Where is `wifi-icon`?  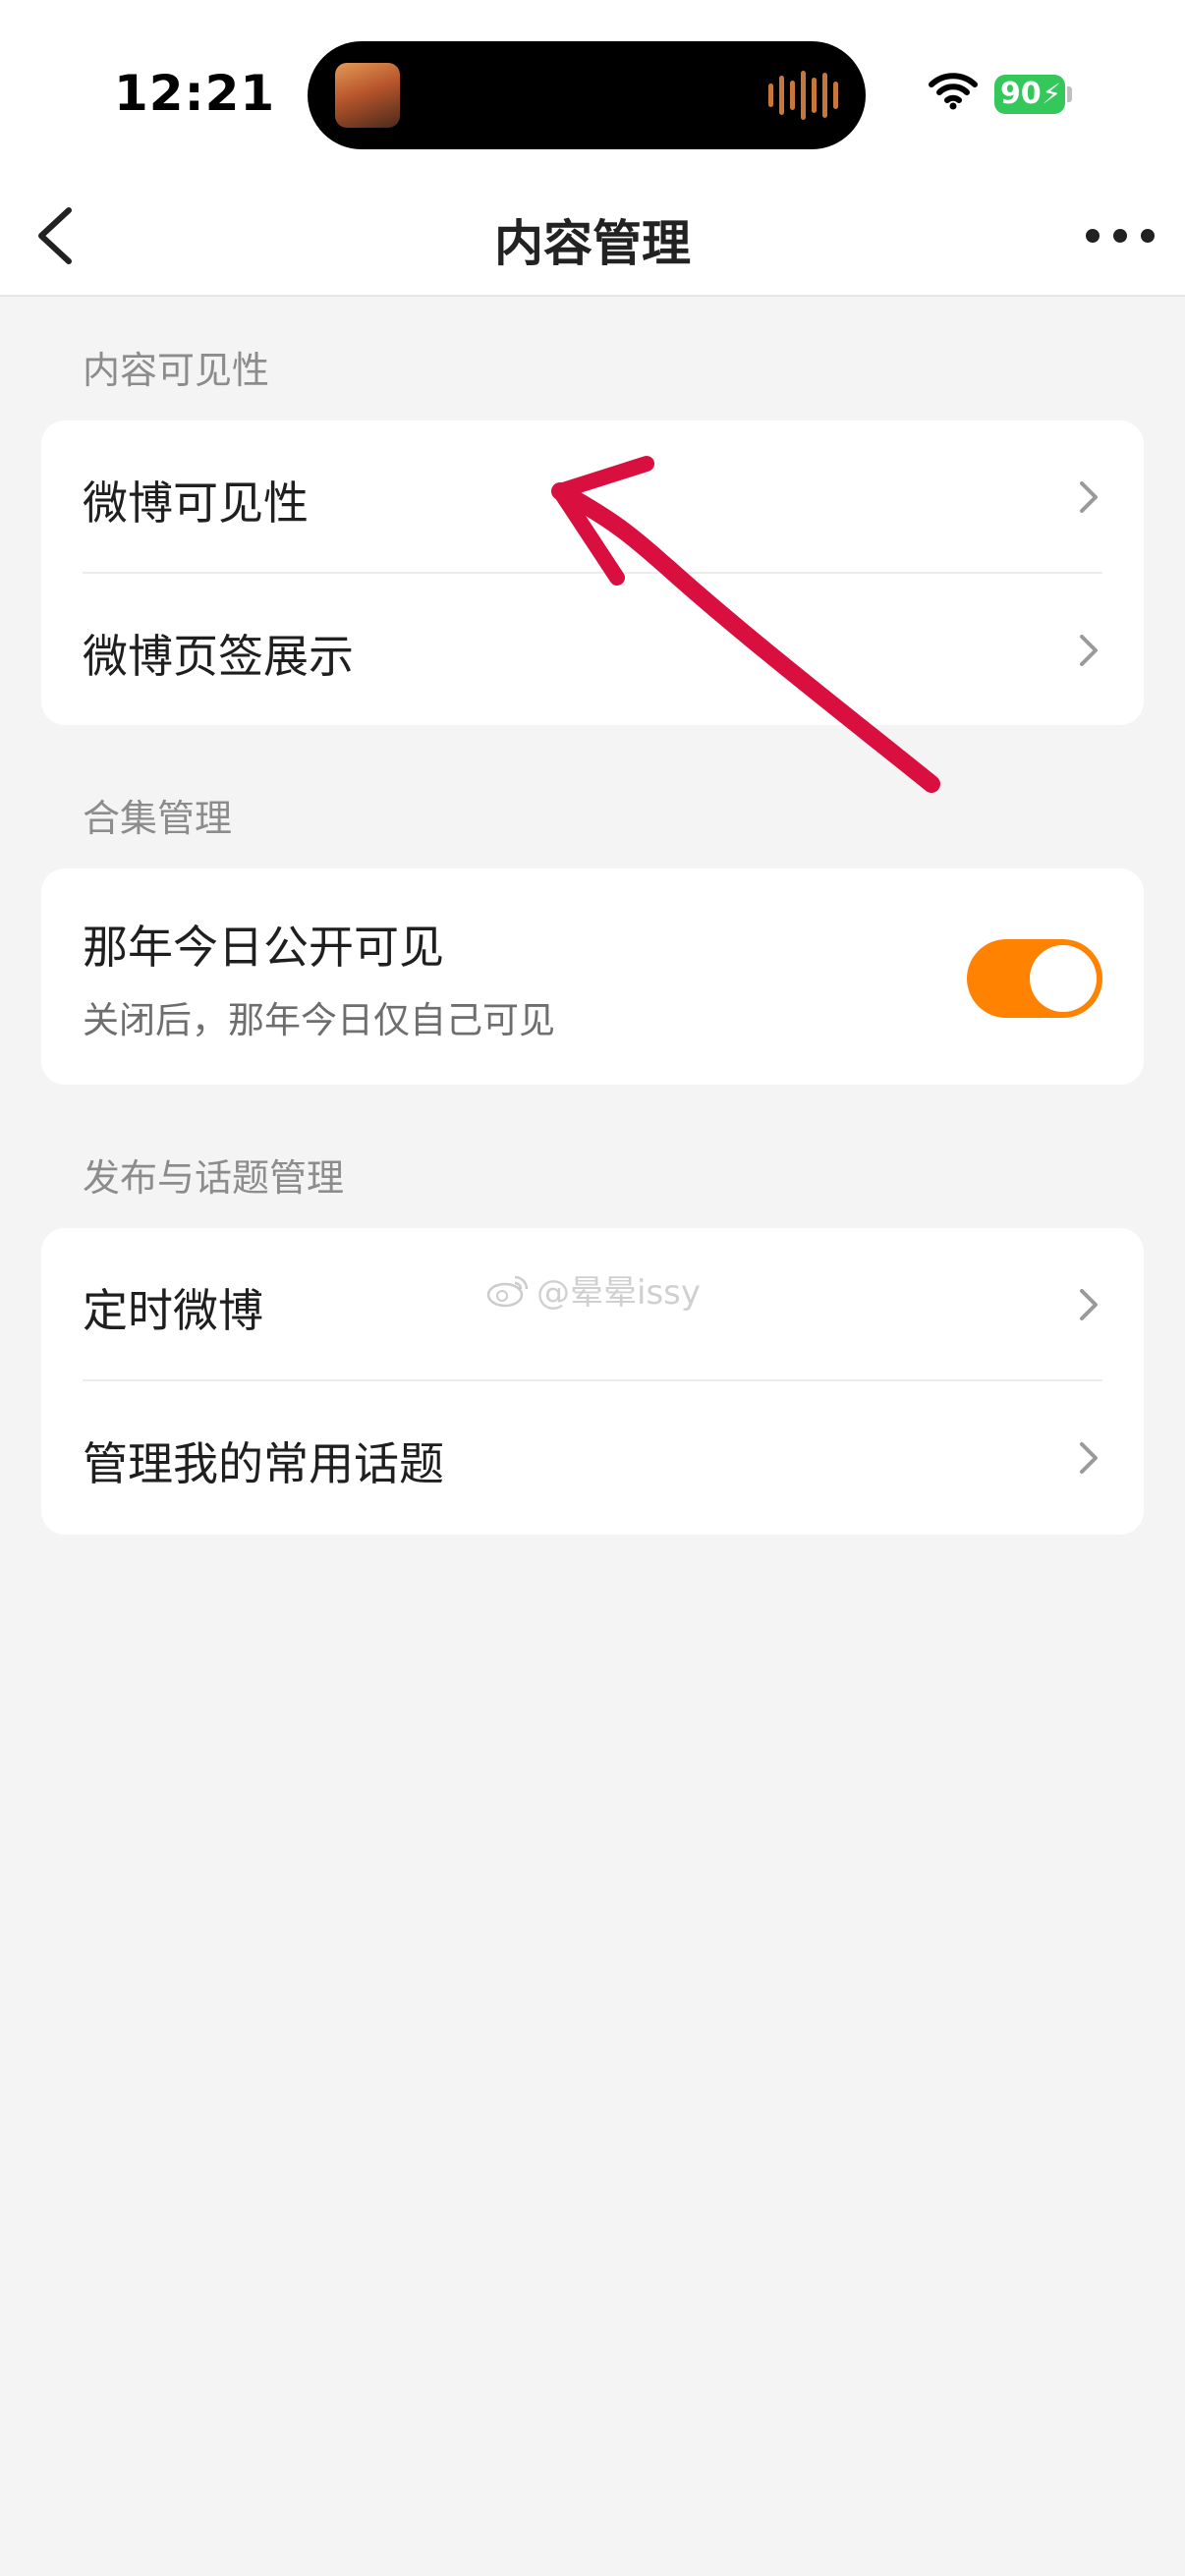 wifi-icon is located at coordinates (954, 91).